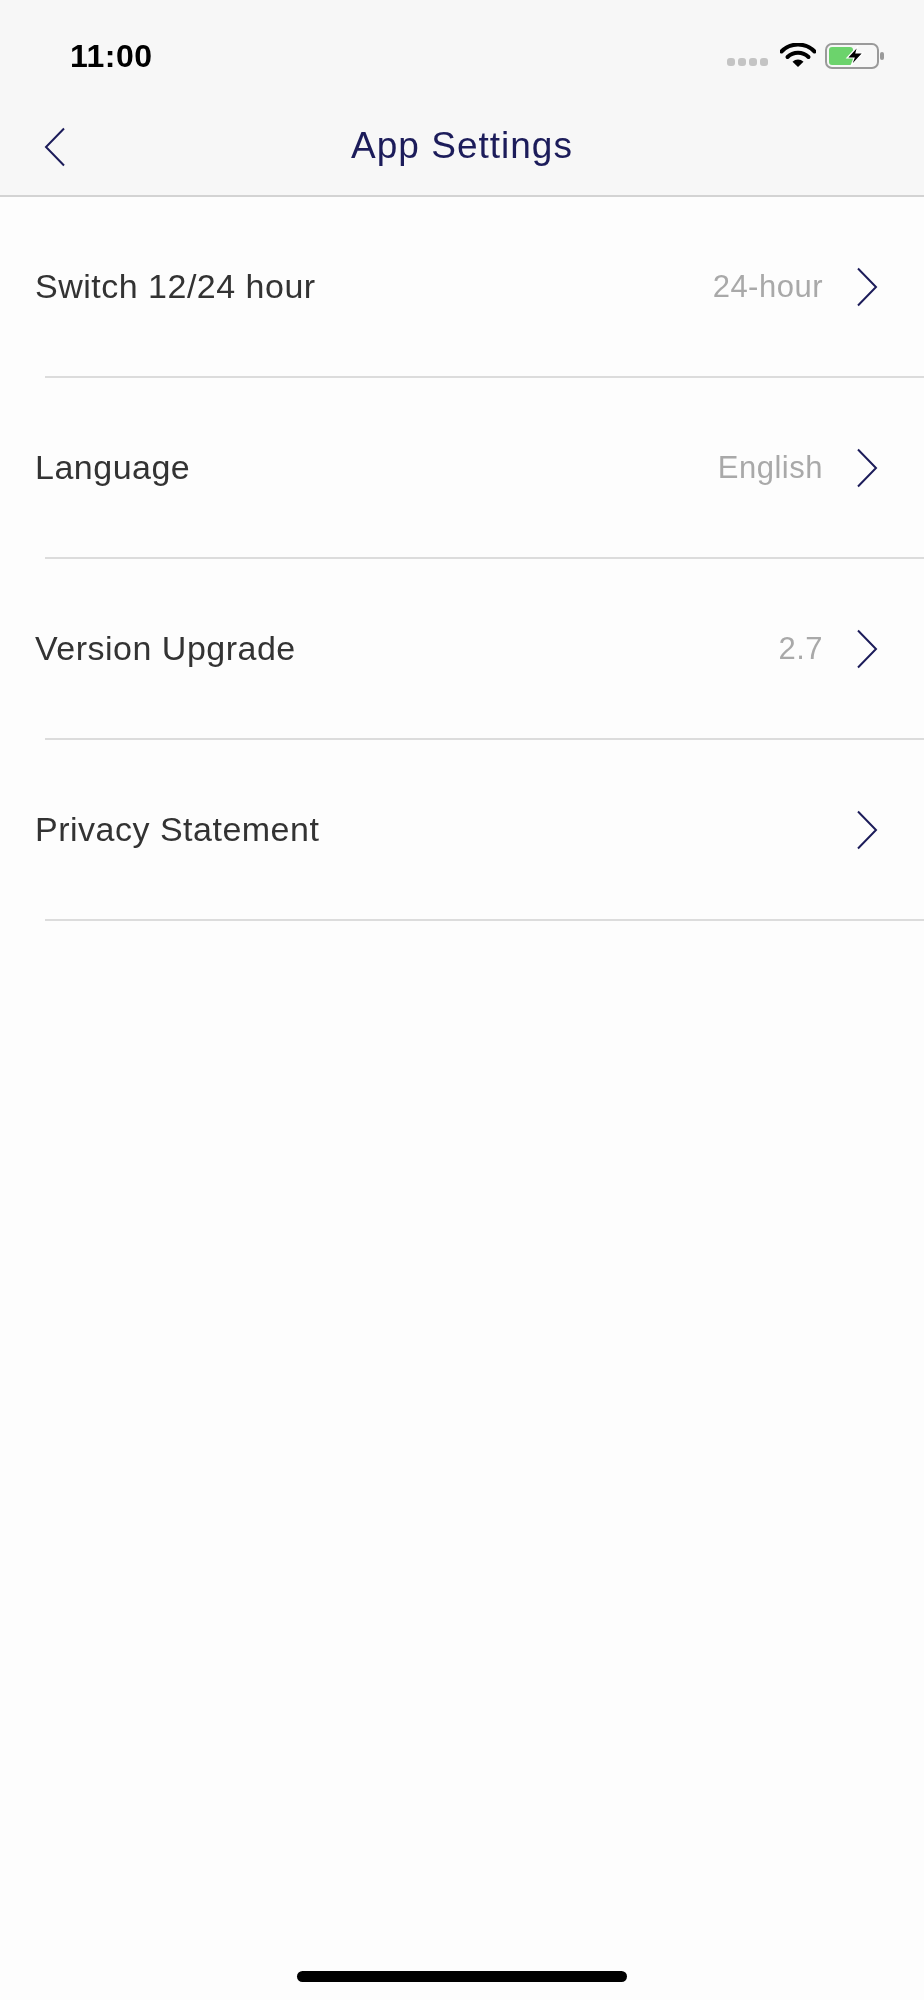 The image size is (924, 2000). Describe the element at coordinates (800, 648) in the screenshot. I see `setting-value: 2.7` at that location.